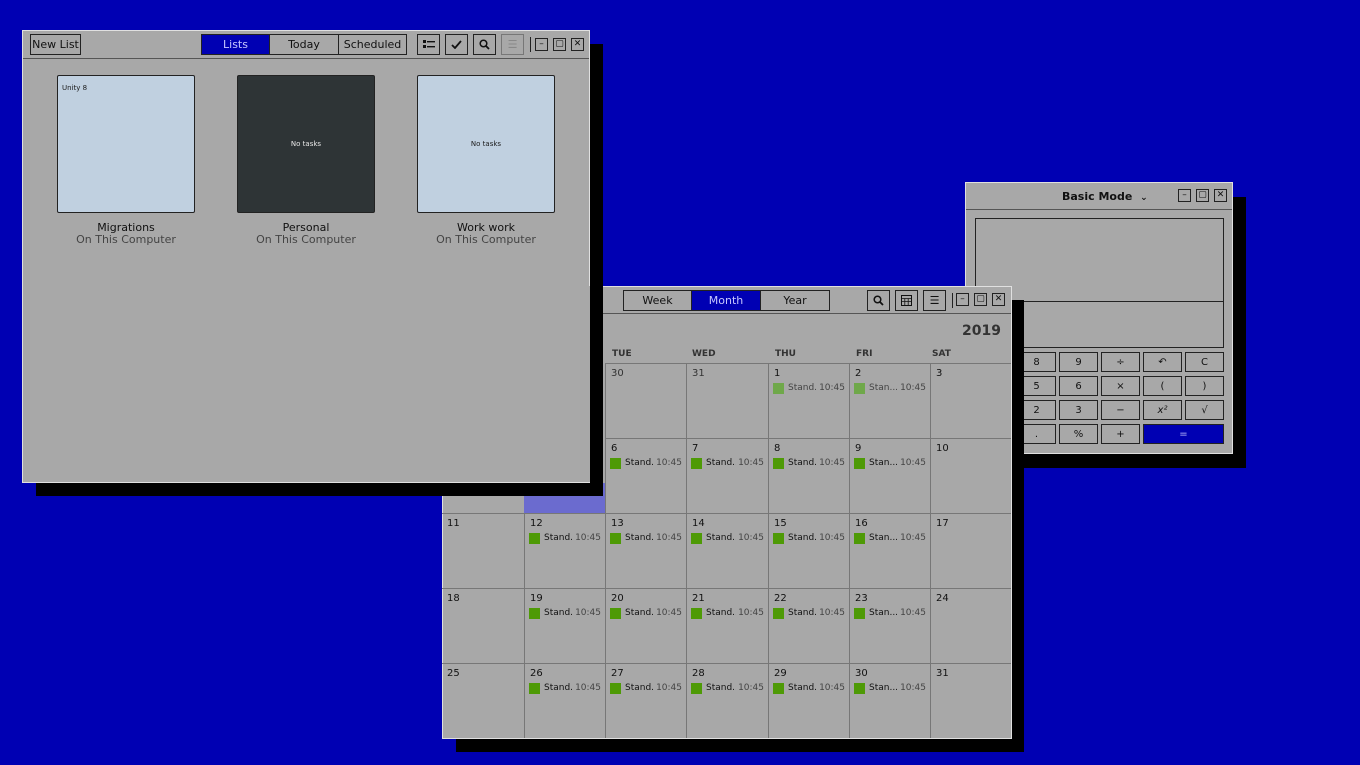 This screenshot has height=765, width=1360. I want to click on day-cell: 24, so click(970, 625).